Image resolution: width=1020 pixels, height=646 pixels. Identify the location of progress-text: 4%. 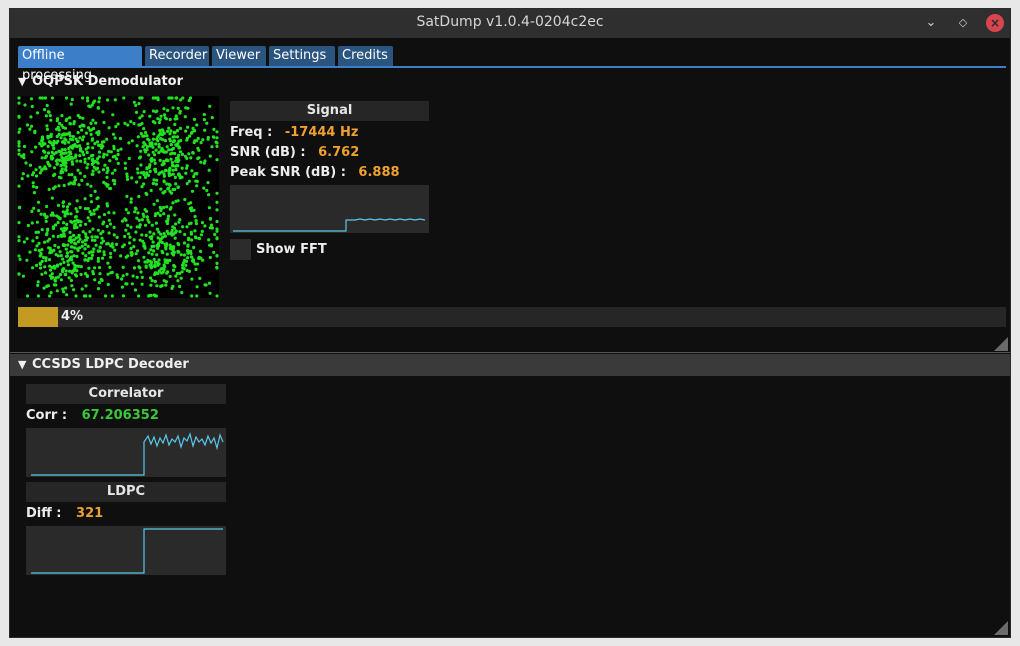
(72, 316).